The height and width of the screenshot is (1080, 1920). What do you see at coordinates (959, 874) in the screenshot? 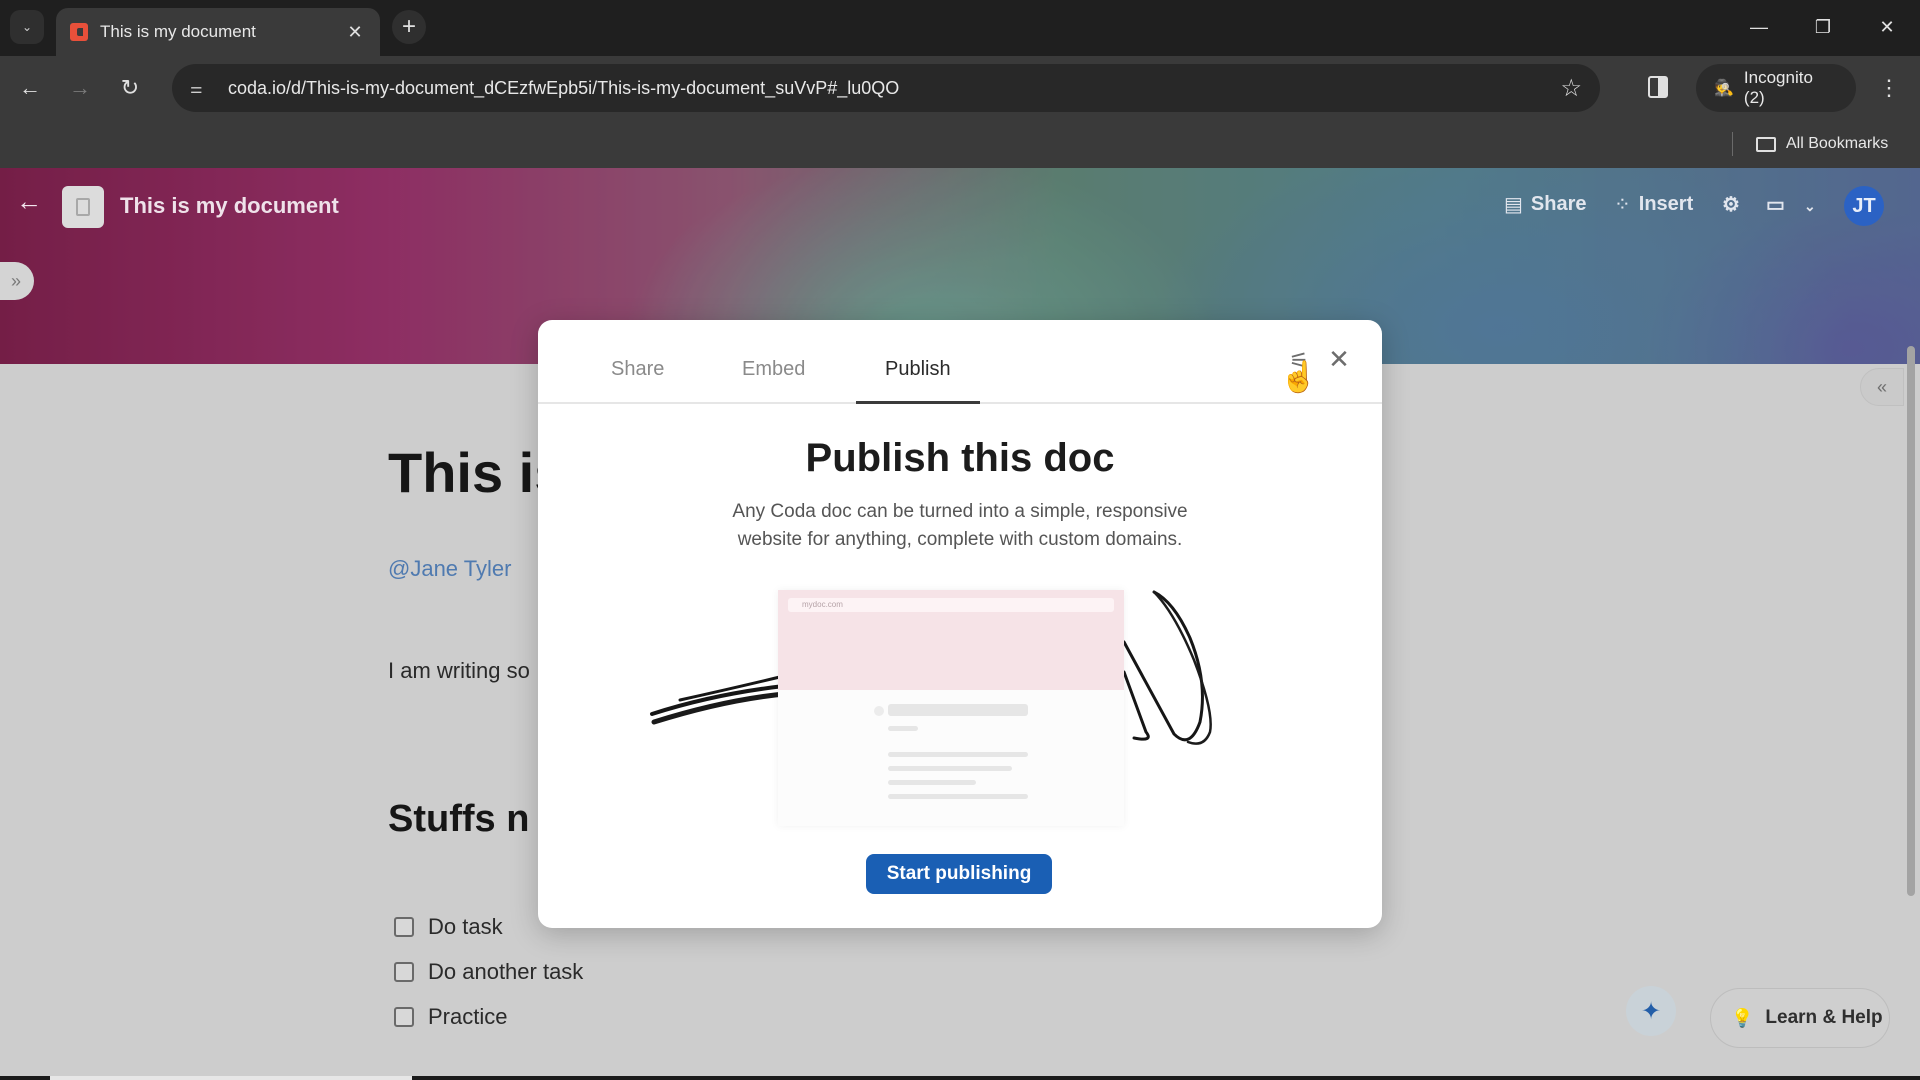
I see `start-publishing-button: Start publishing` at bounding box center [959, 874].